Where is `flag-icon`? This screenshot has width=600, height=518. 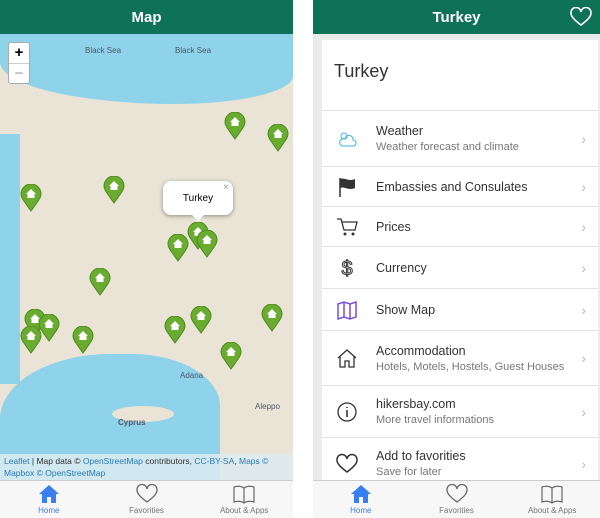
flag-icon is located at coordinates (347, 187).